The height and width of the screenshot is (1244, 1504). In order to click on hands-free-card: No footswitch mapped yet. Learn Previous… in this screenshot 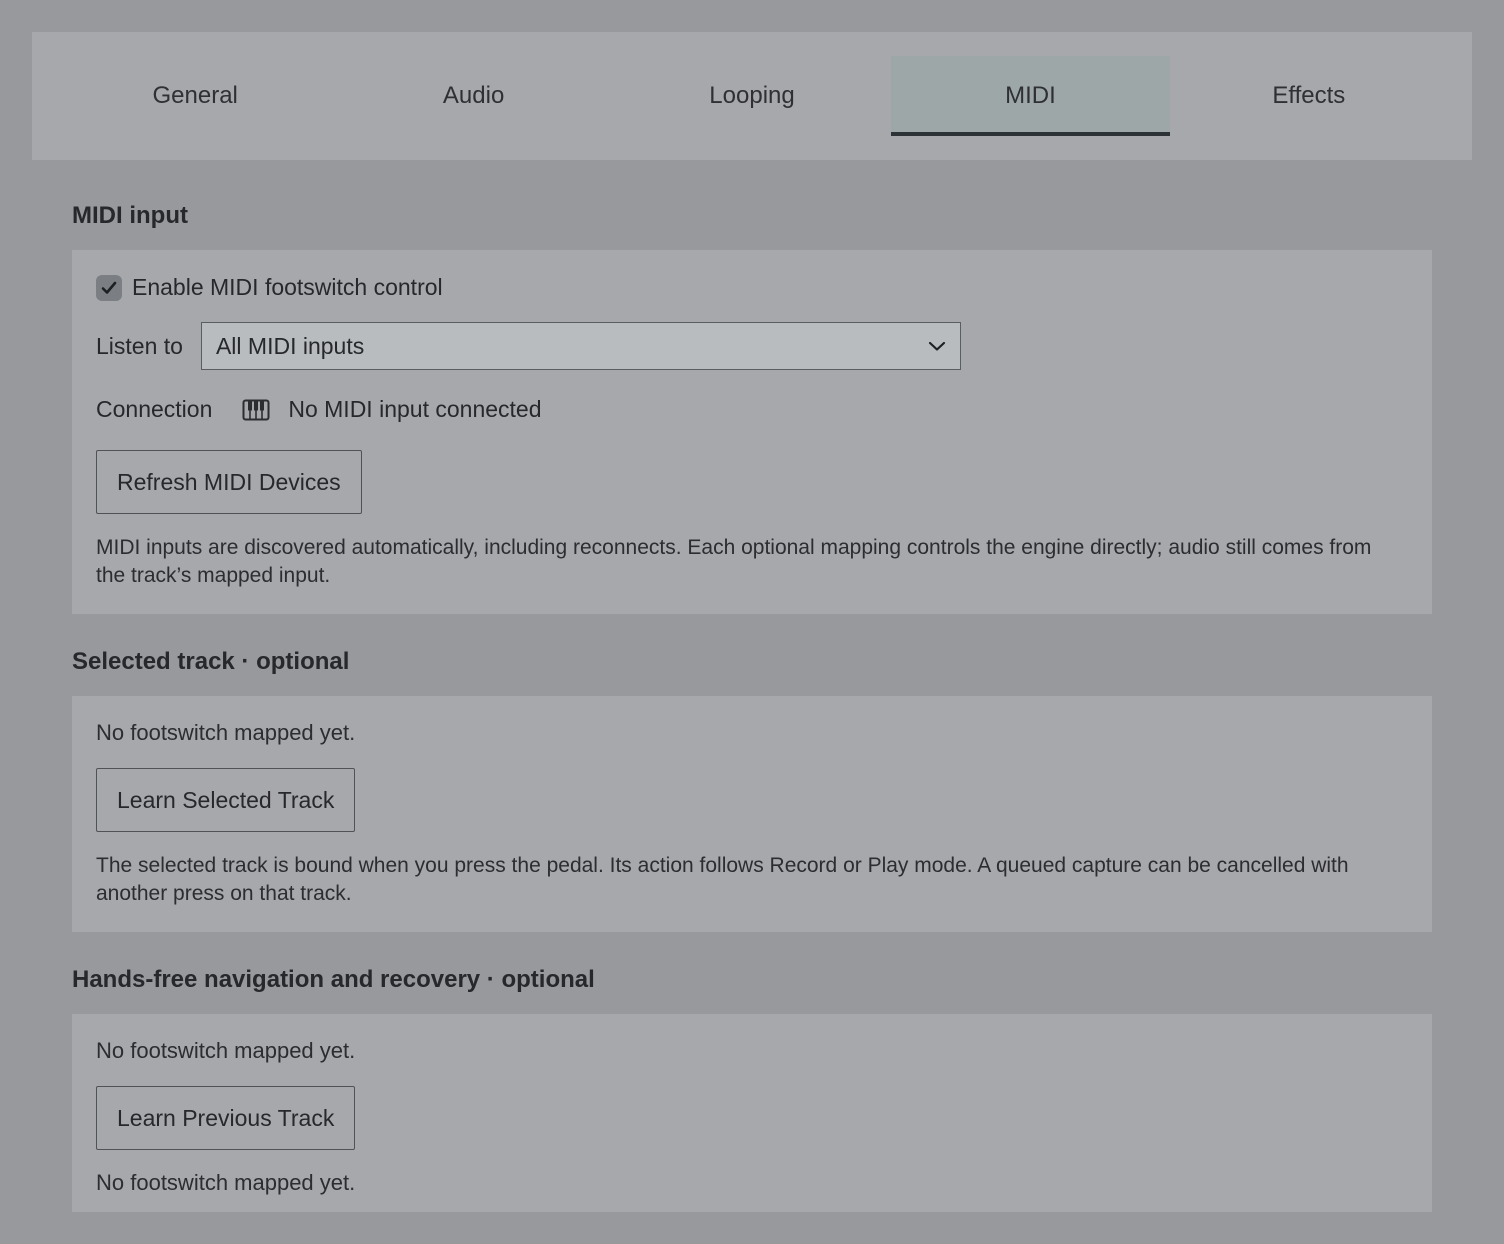, I will do `click(752, 1113)`.